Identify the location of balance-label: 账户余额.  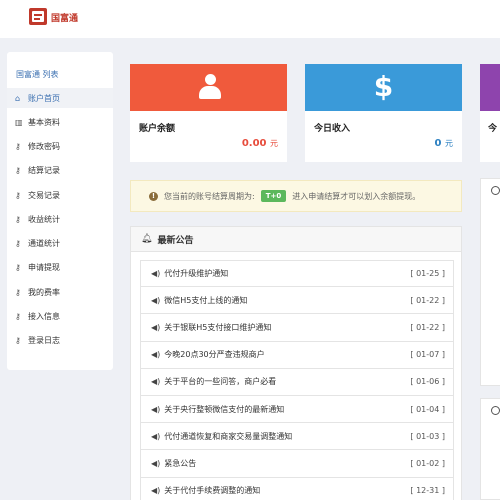
(157, 129).